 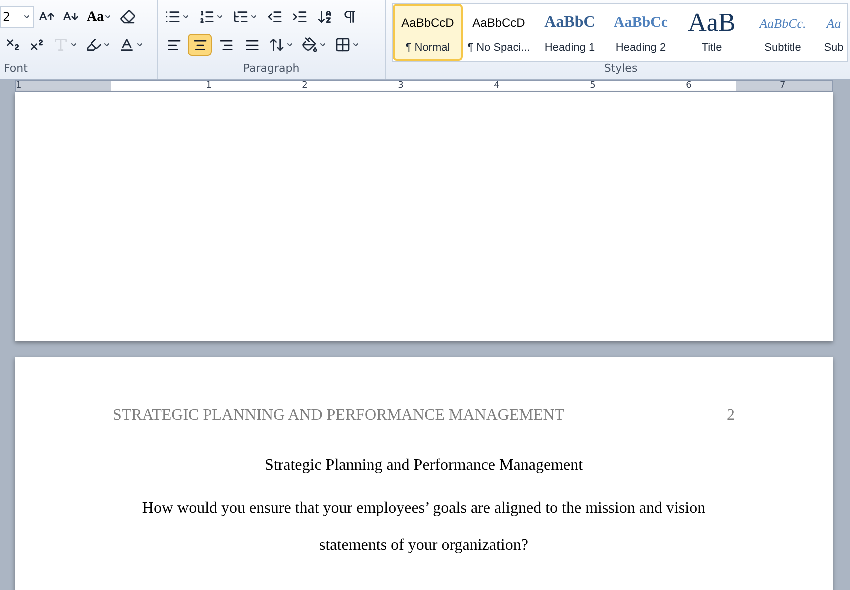 I want to click on ruler-number: 2, so click(x=305, y=86).